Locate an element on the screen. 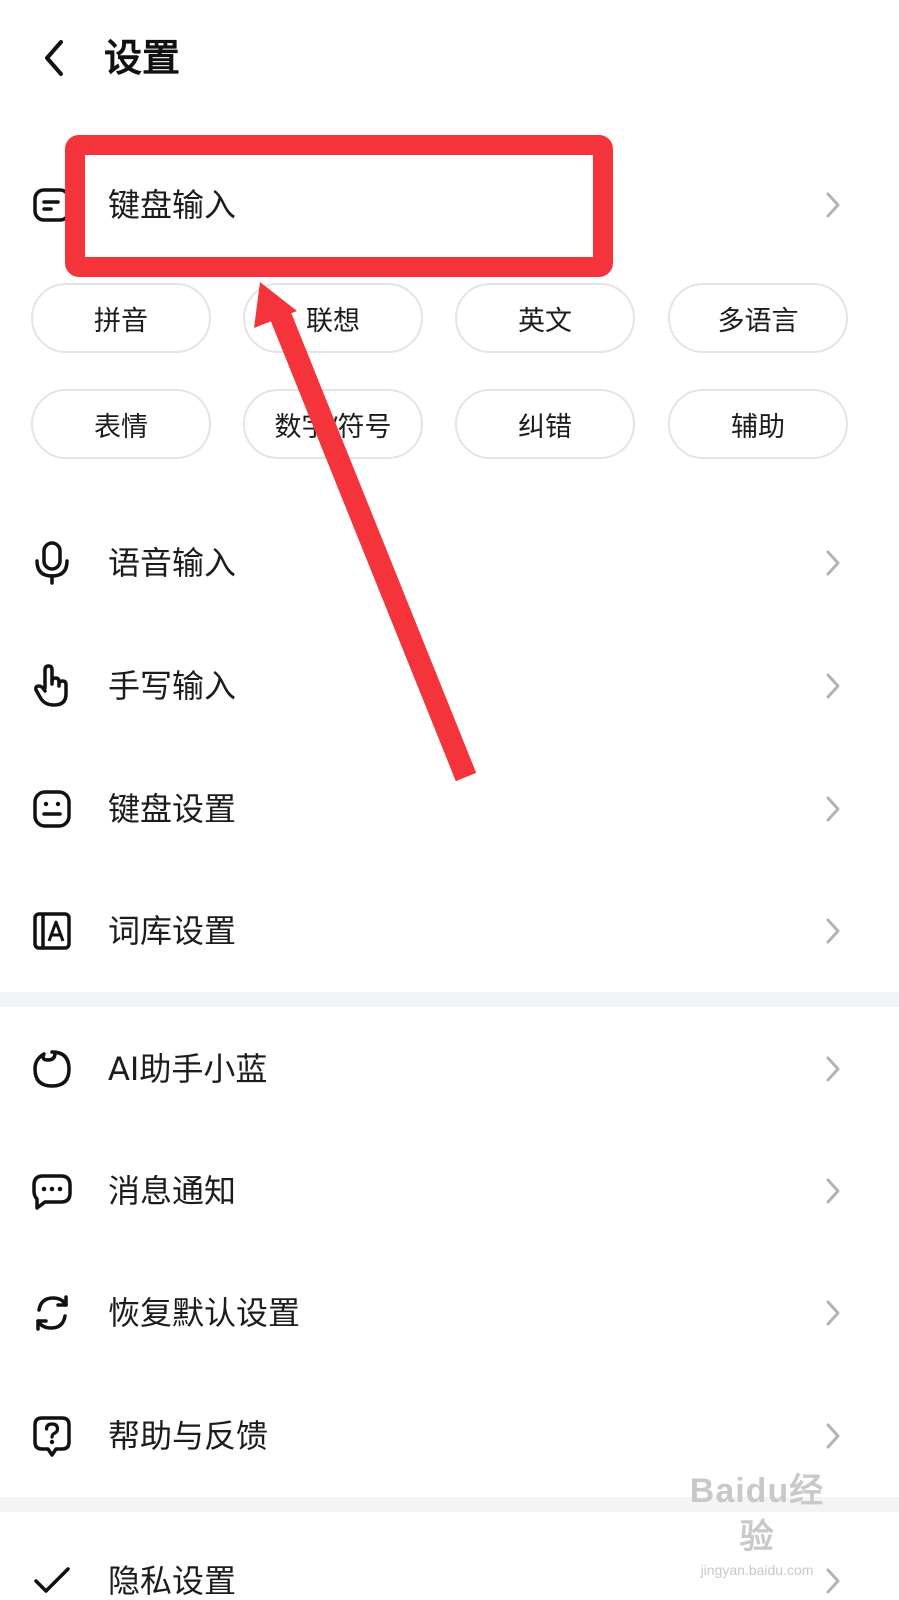 This screenshot has height=1600, width=899. refresh-icon is located at coordinates (52, 1313).